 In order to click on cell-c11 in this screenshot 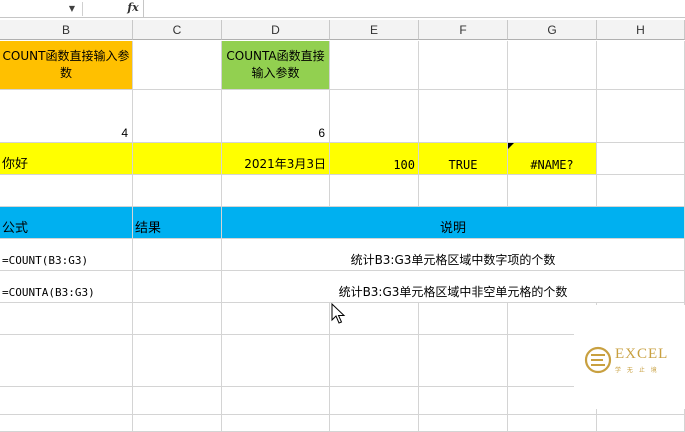, I will do `click(177, 423)`.